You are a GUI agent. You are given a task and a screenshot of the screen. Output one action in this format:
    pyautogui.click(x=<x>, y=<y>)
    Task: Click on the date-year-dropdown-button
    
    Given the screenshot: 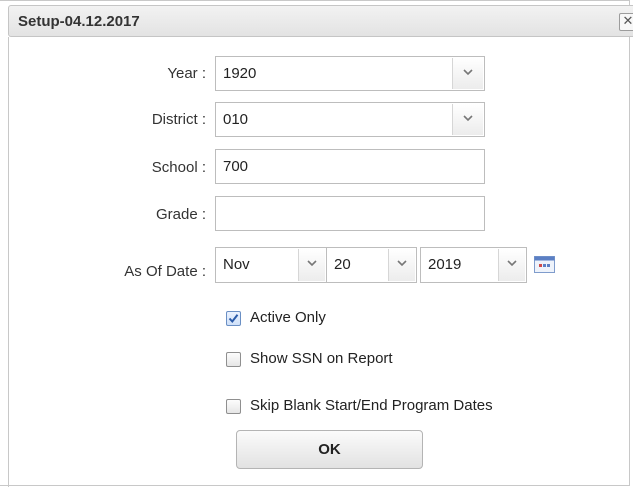 What is the action you would take?
    pyautogui.click(x=511, y=265)
    